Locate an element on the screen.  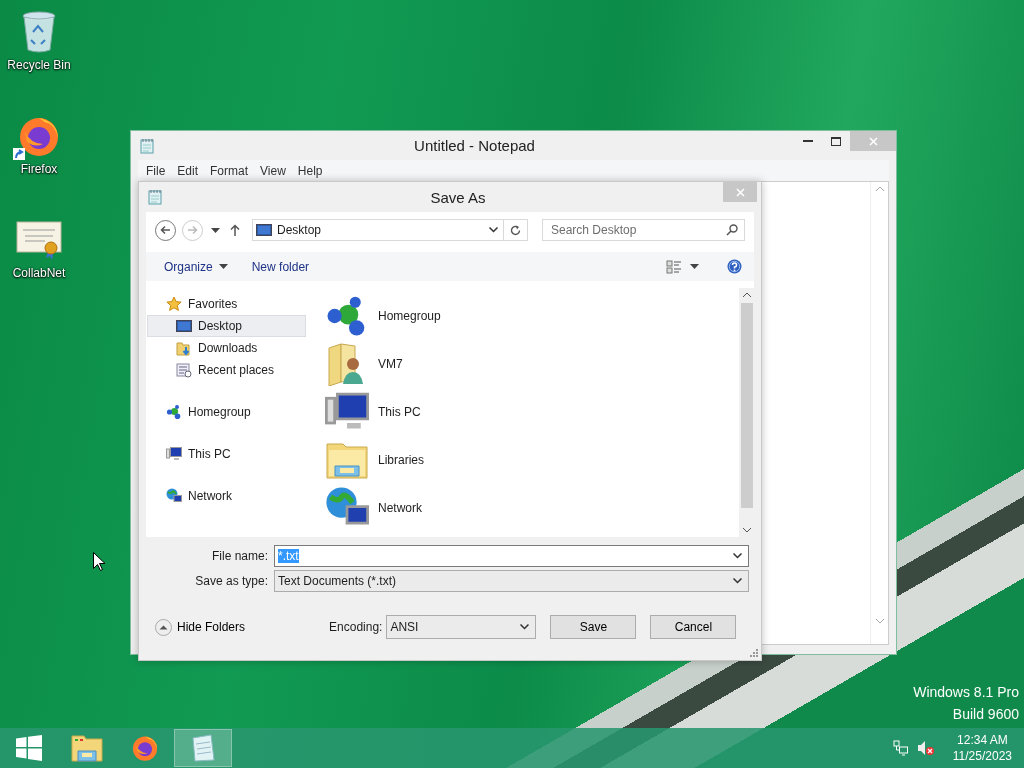
desktop-icon-label: CollabNet is located at coordinates (39, 273).